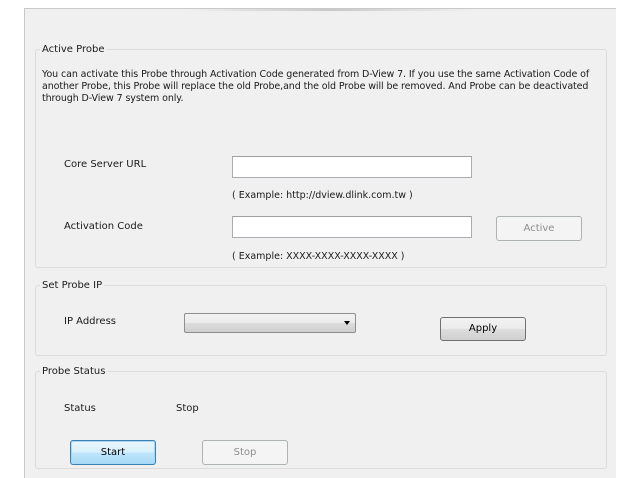 The image size is (618, 478). Describe the element at coordinates (352, 227) in the screenshot. I see `activation-code-input` at that location.